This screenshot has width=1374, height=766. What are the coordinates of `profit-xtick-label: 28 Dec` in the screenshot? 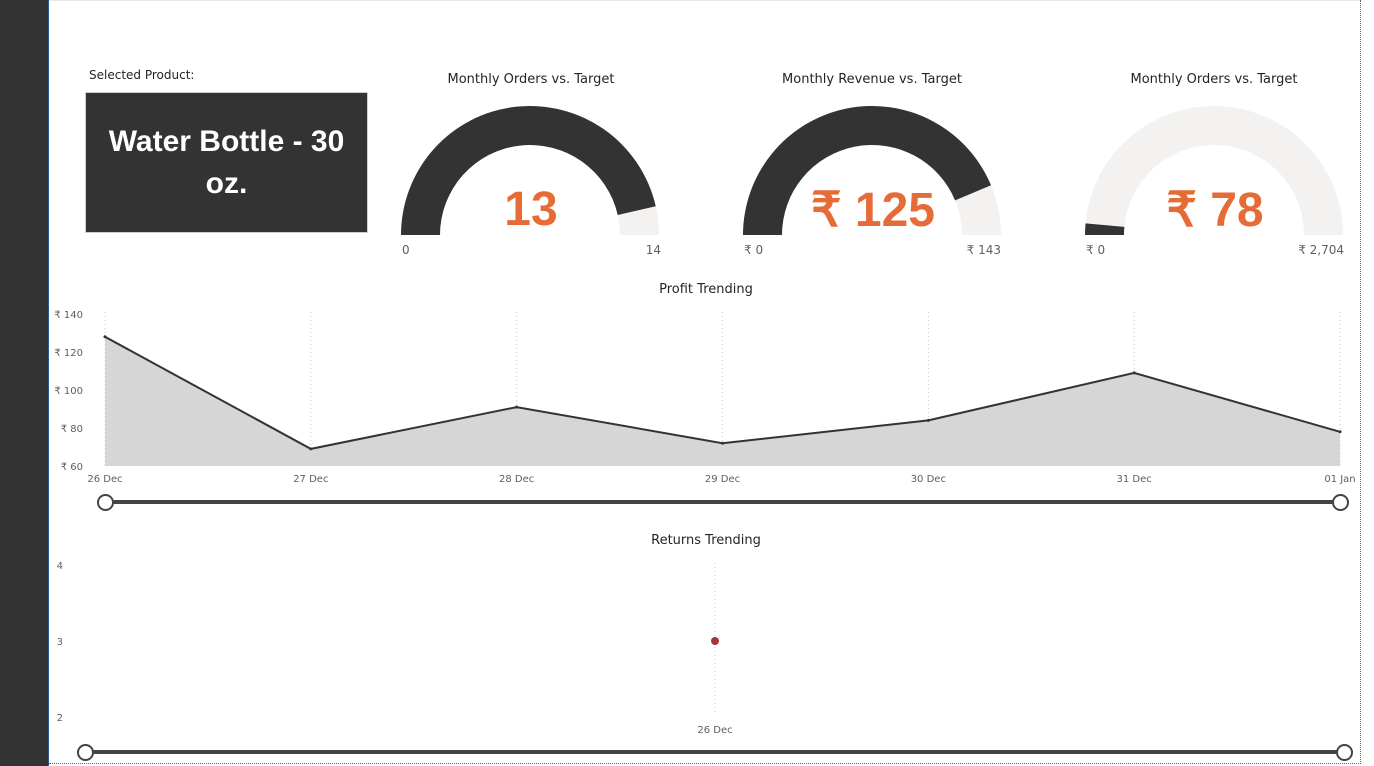 It's located at (516, 479).